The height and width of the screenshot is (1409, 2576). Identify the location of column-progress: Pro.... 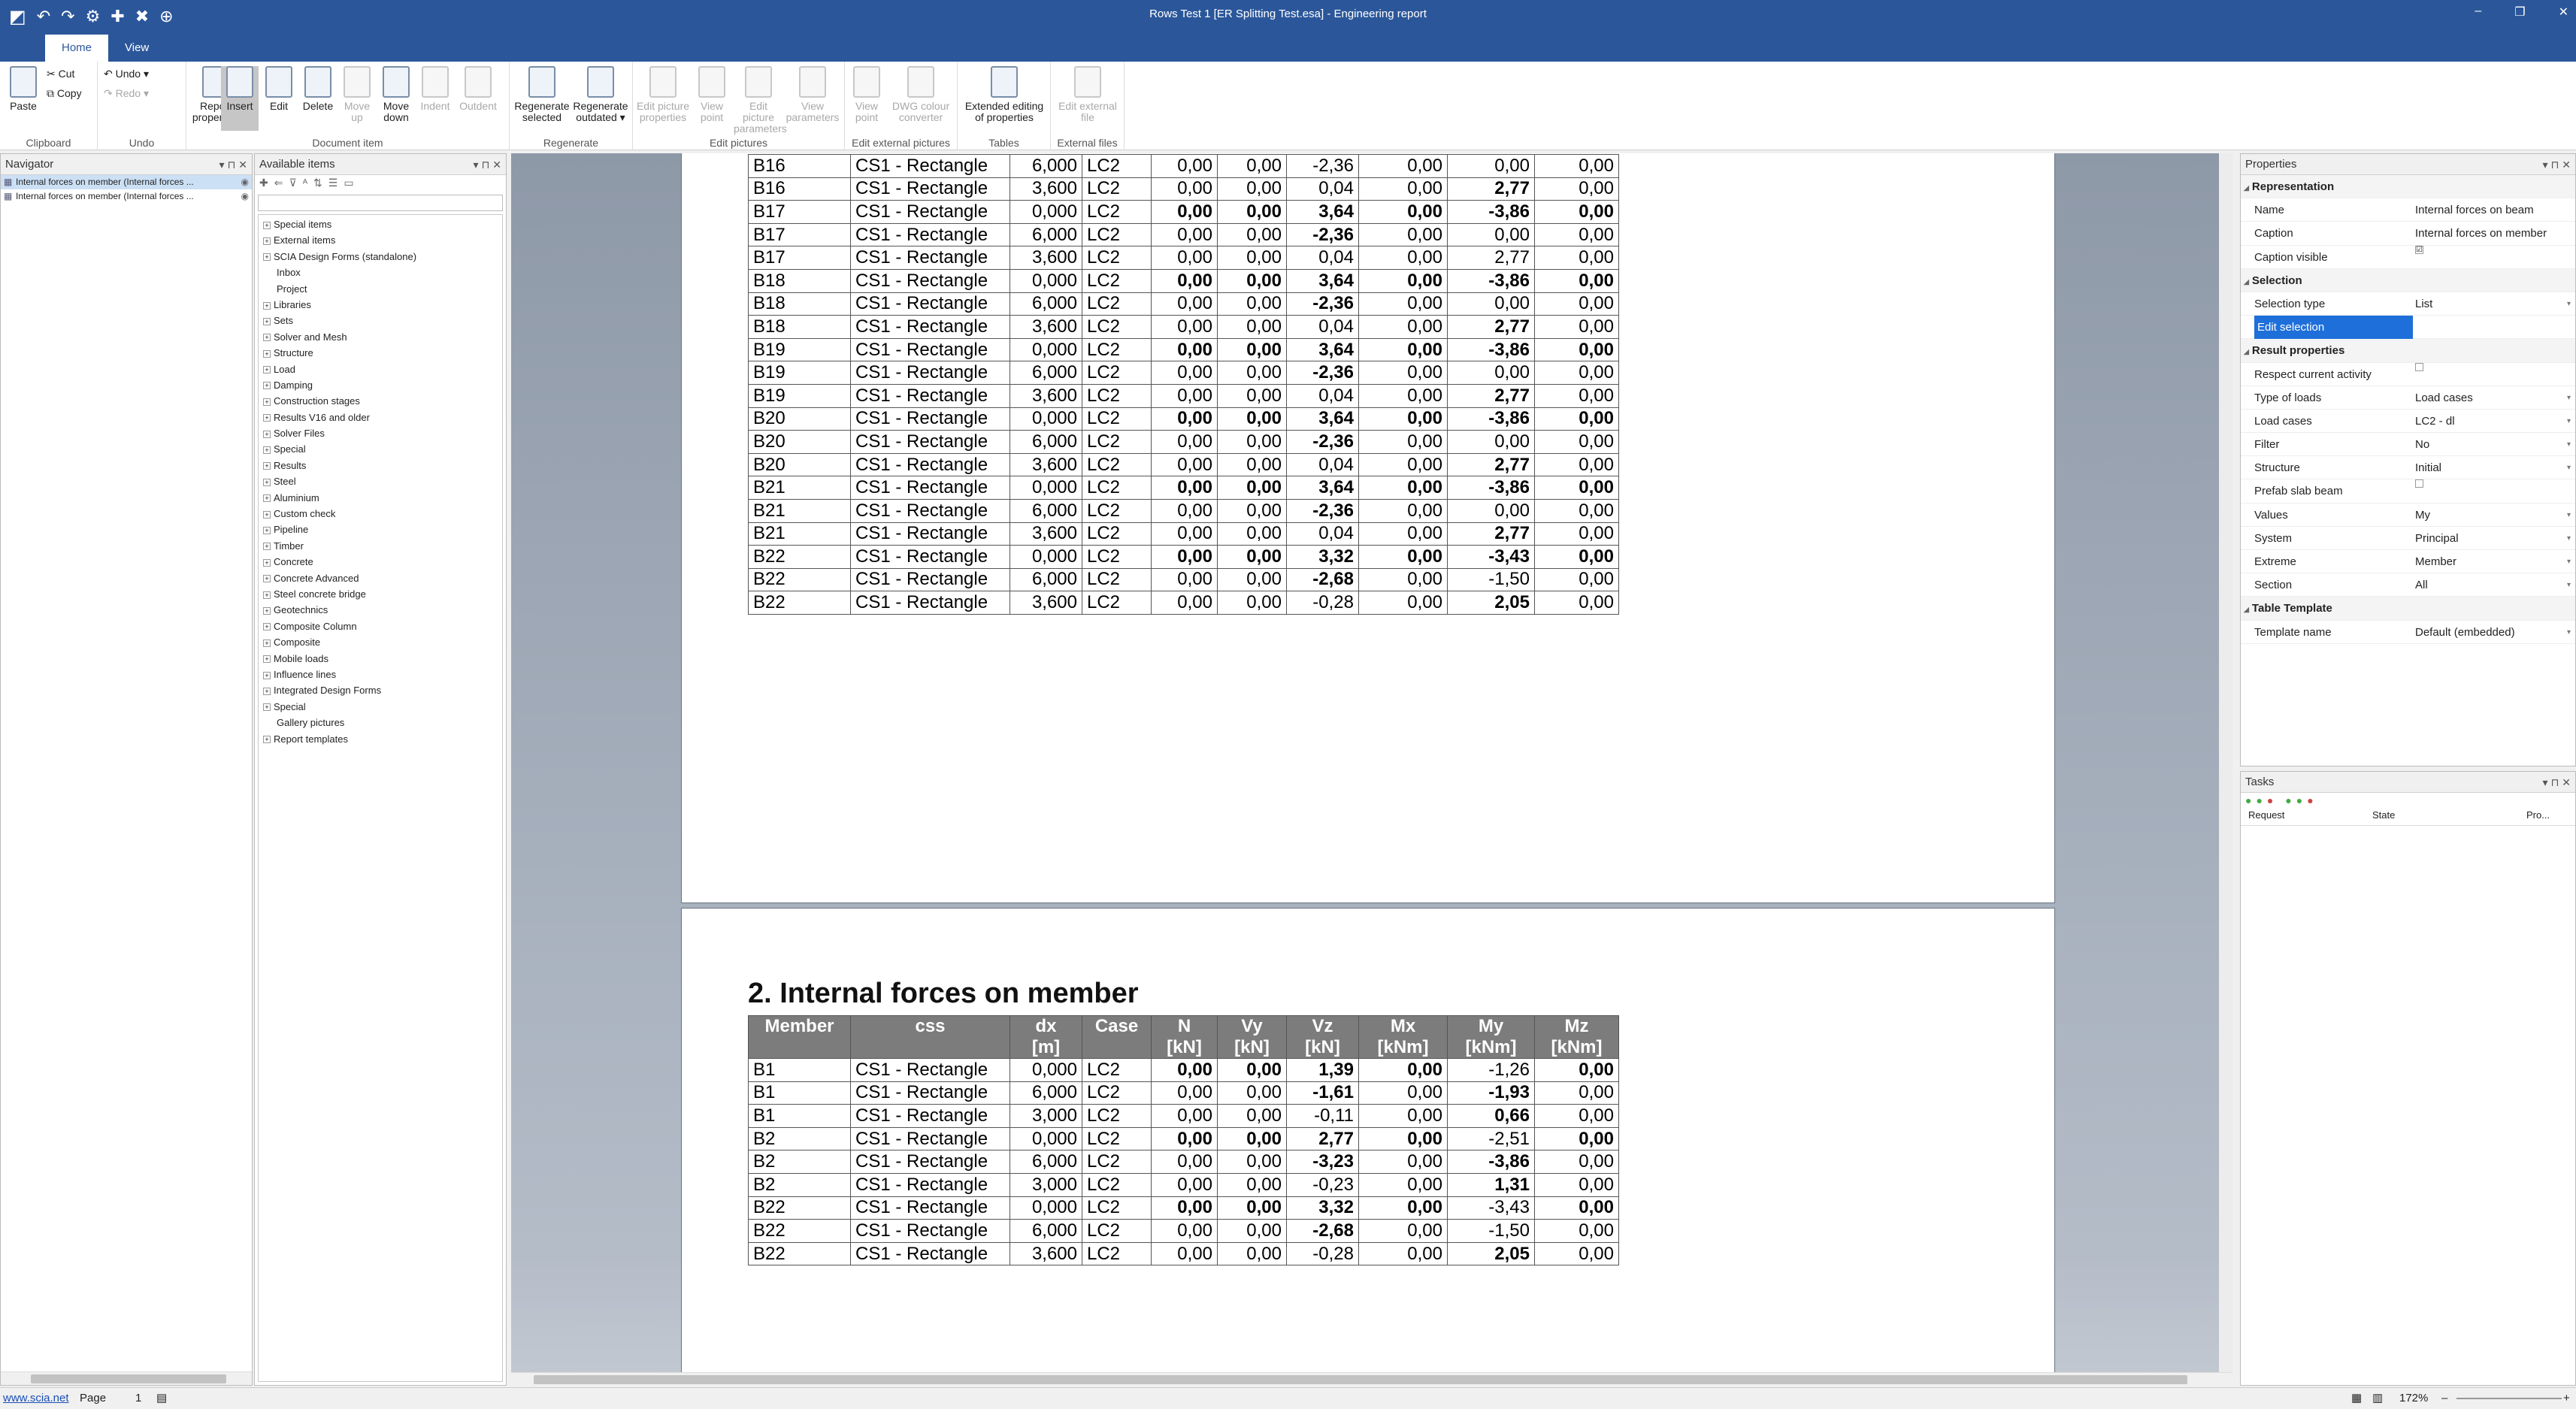
(2538, 815).